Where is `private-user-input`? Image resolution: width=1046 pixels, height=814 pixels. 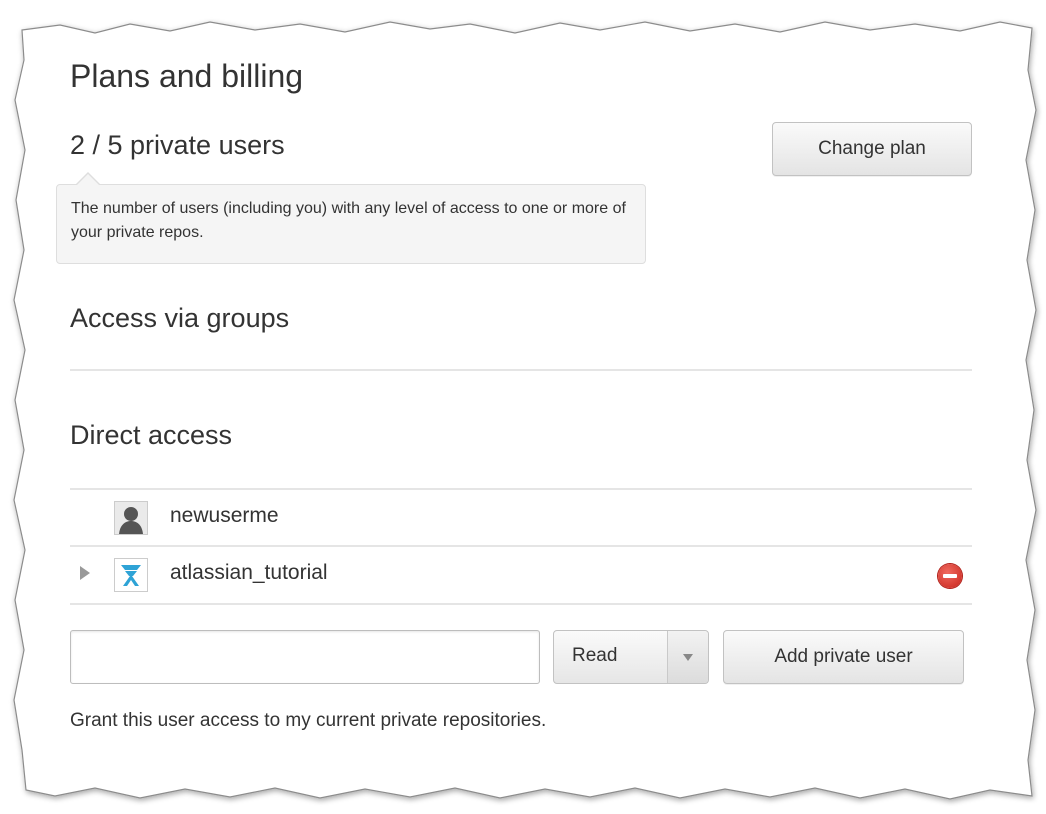
private-user-input is located at coordinates (305, 657).